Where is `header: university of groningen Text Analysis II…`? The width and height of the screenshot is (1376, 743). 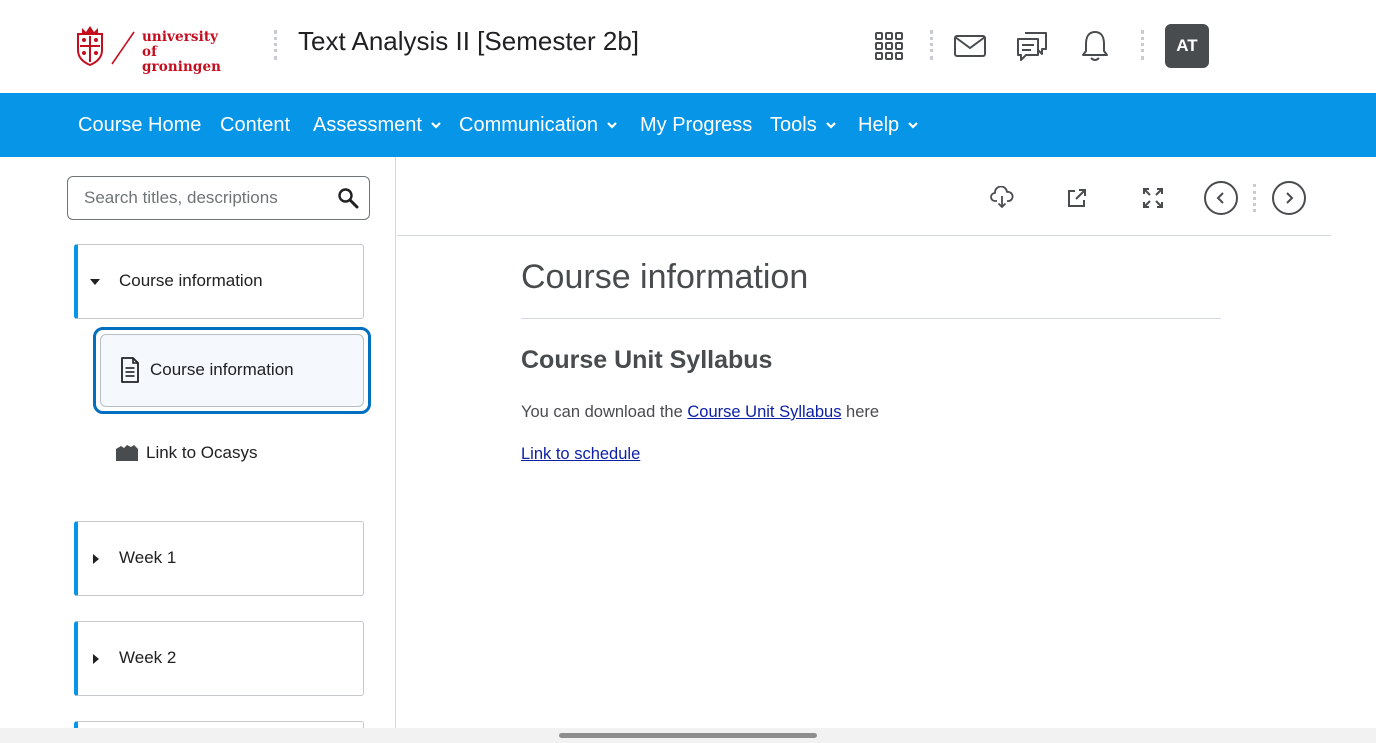 header: university of groningen Text Analysis II… is located at coordinates (688, 46).